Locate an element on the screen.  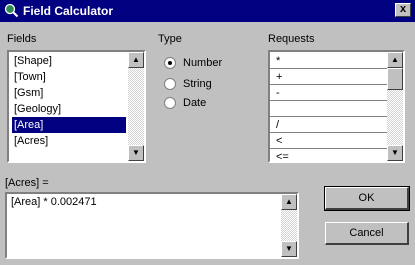
type-option-label: String is located at coordinates (197, 84).